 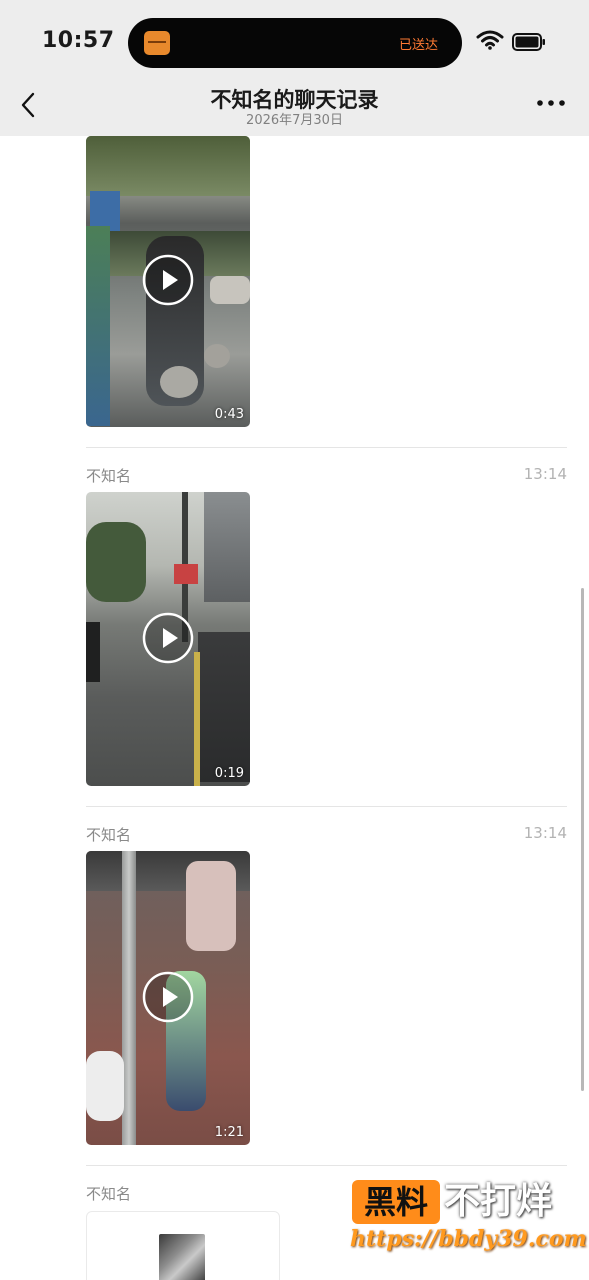 What do you see at coordinates (229, 1132) in the screenshot?
I see `video-duration: 1:21` at bounding box center [229, 1132].